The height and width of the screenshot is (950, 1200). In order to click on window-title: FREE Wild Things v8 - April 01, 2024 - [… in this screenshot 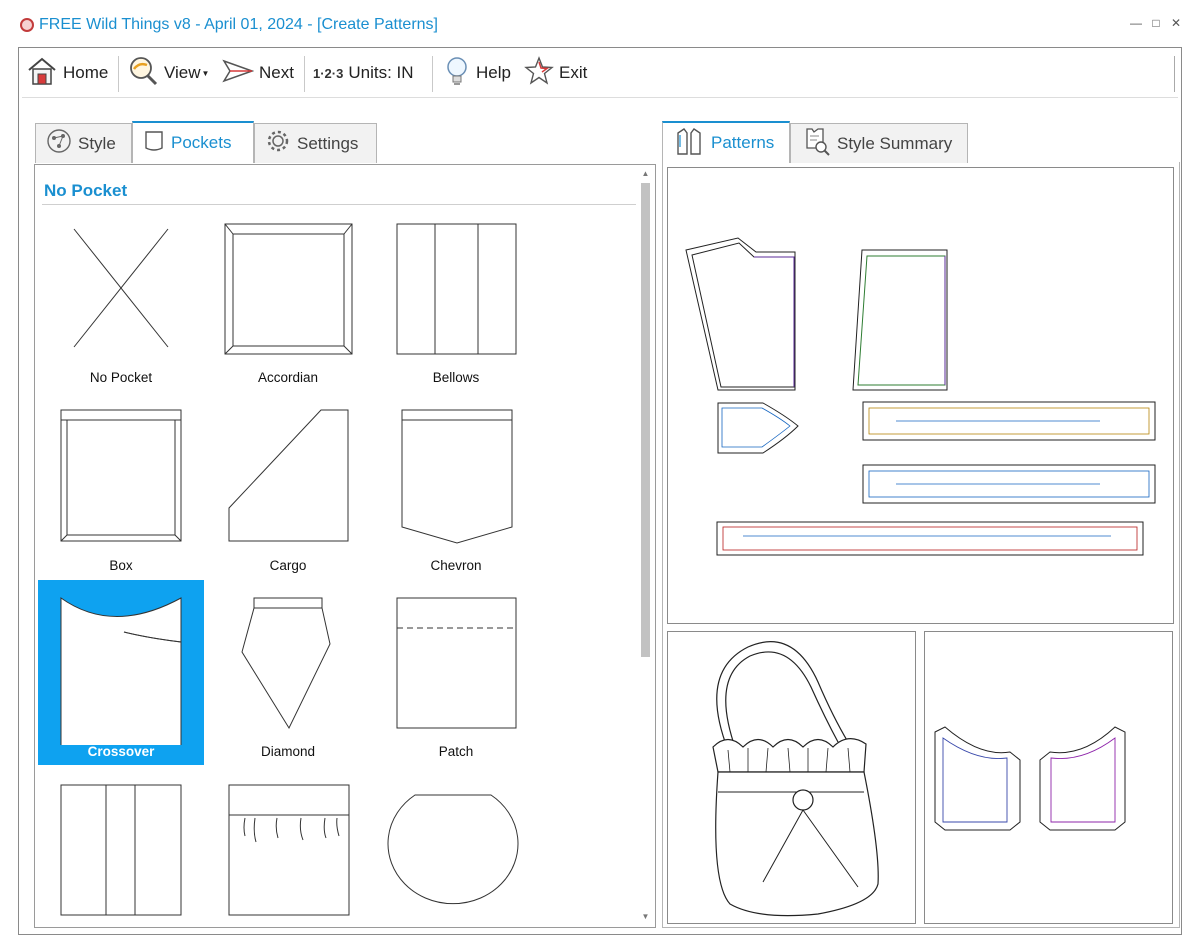, I will do `click(238, 24)`.